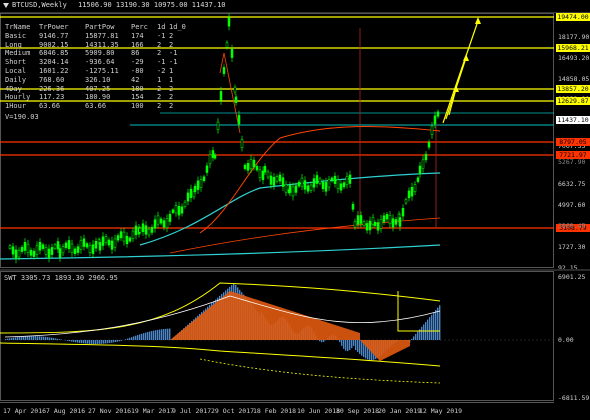 The height and width of the screenshot is (420, 590). I want to click on faint-price-label: 5267.90, so click(571, 162).